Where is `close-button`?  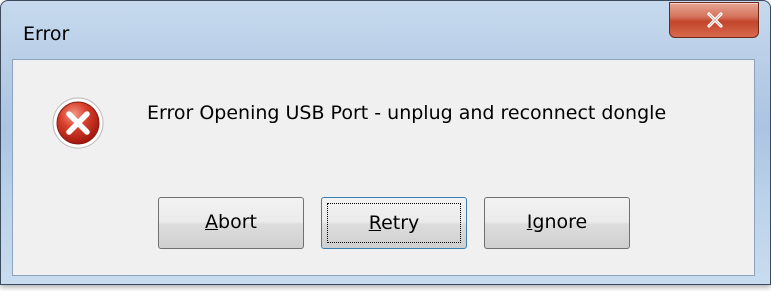 close-button is located at coordinates (714, 20).